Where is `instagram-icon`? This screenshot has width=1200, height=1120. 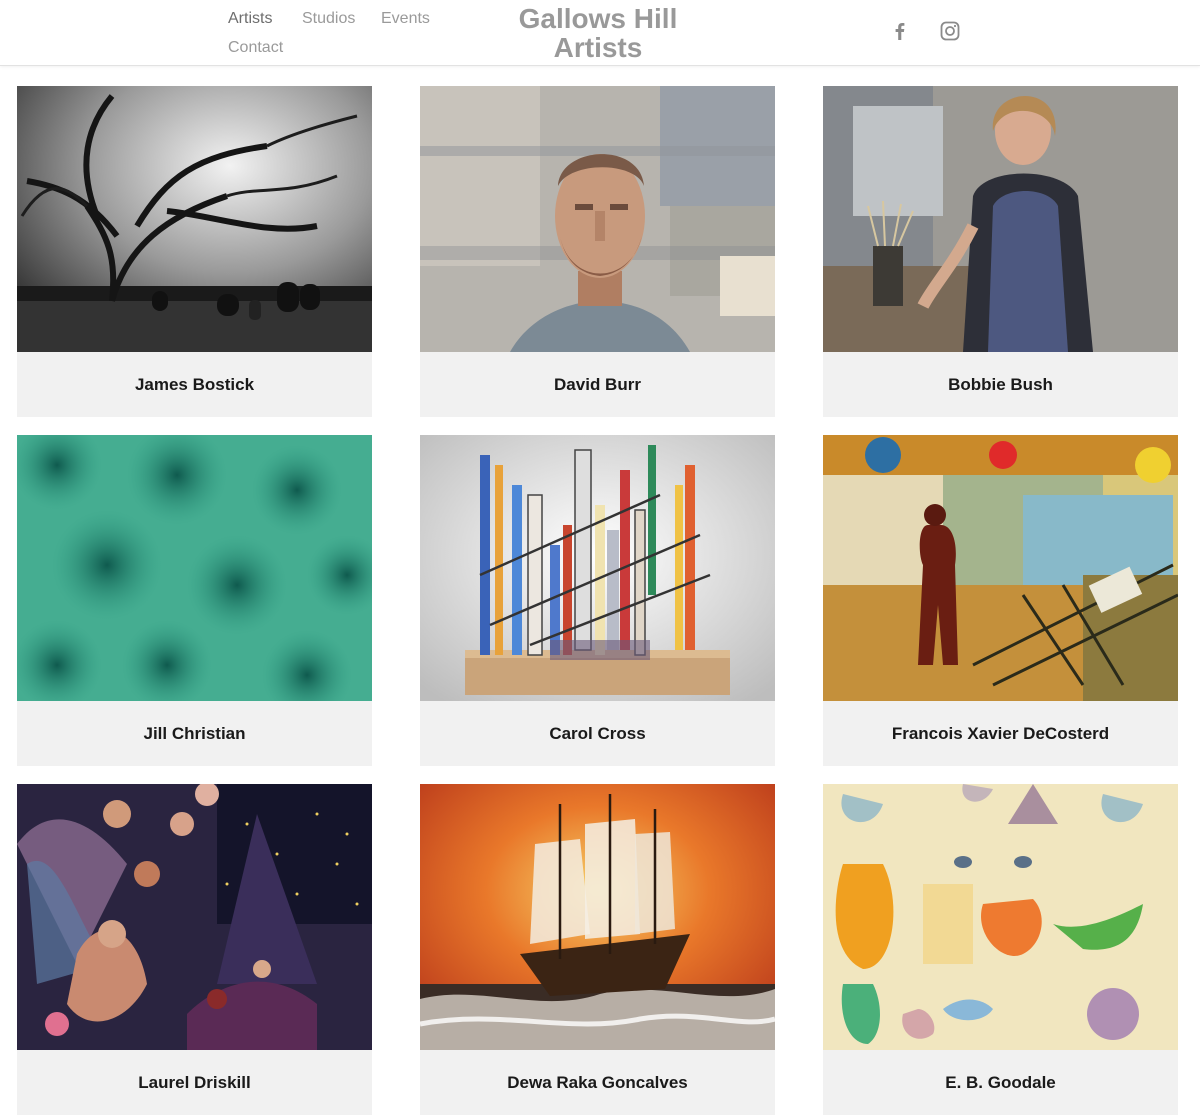 instagram-icon is located at coordinates (950, 31).